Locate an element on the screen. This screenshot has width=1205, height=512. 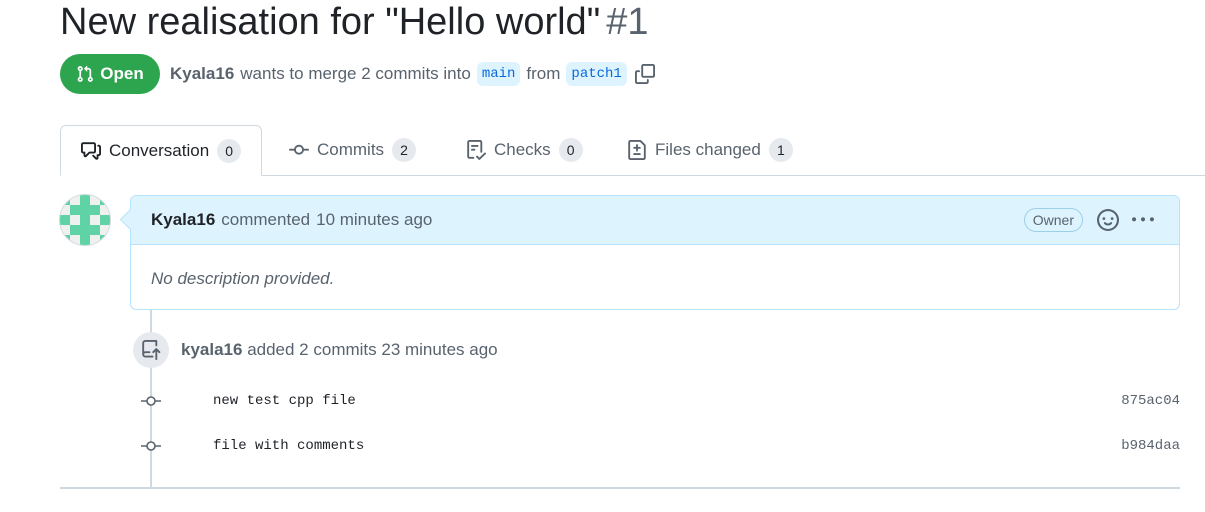
tab-commits: Commits 2 is located at coordinates (353, 150).